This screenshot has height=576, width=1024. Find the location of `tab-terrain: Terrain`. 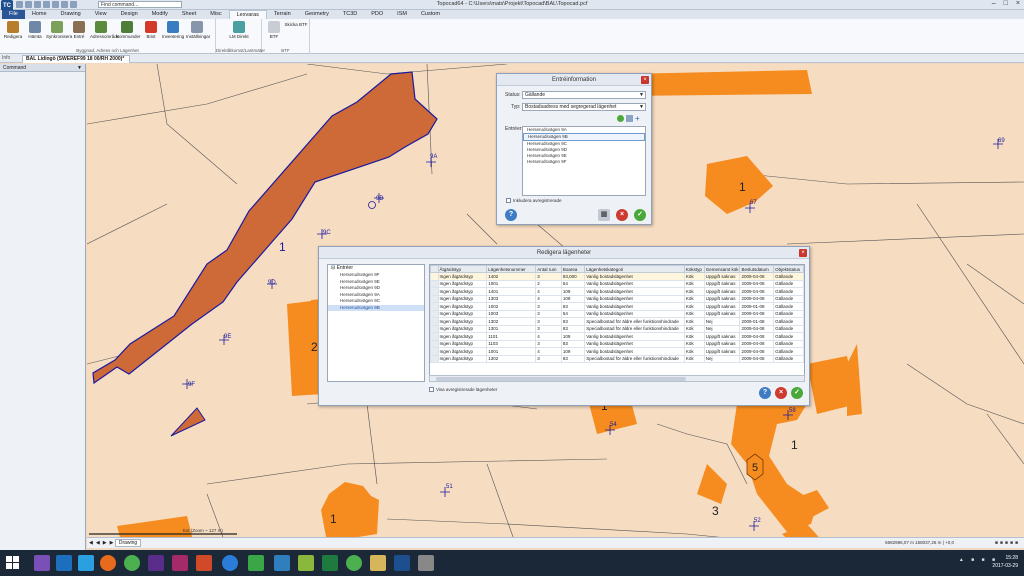

tab-terrain: Terrain is located at coordinates (282, 14).